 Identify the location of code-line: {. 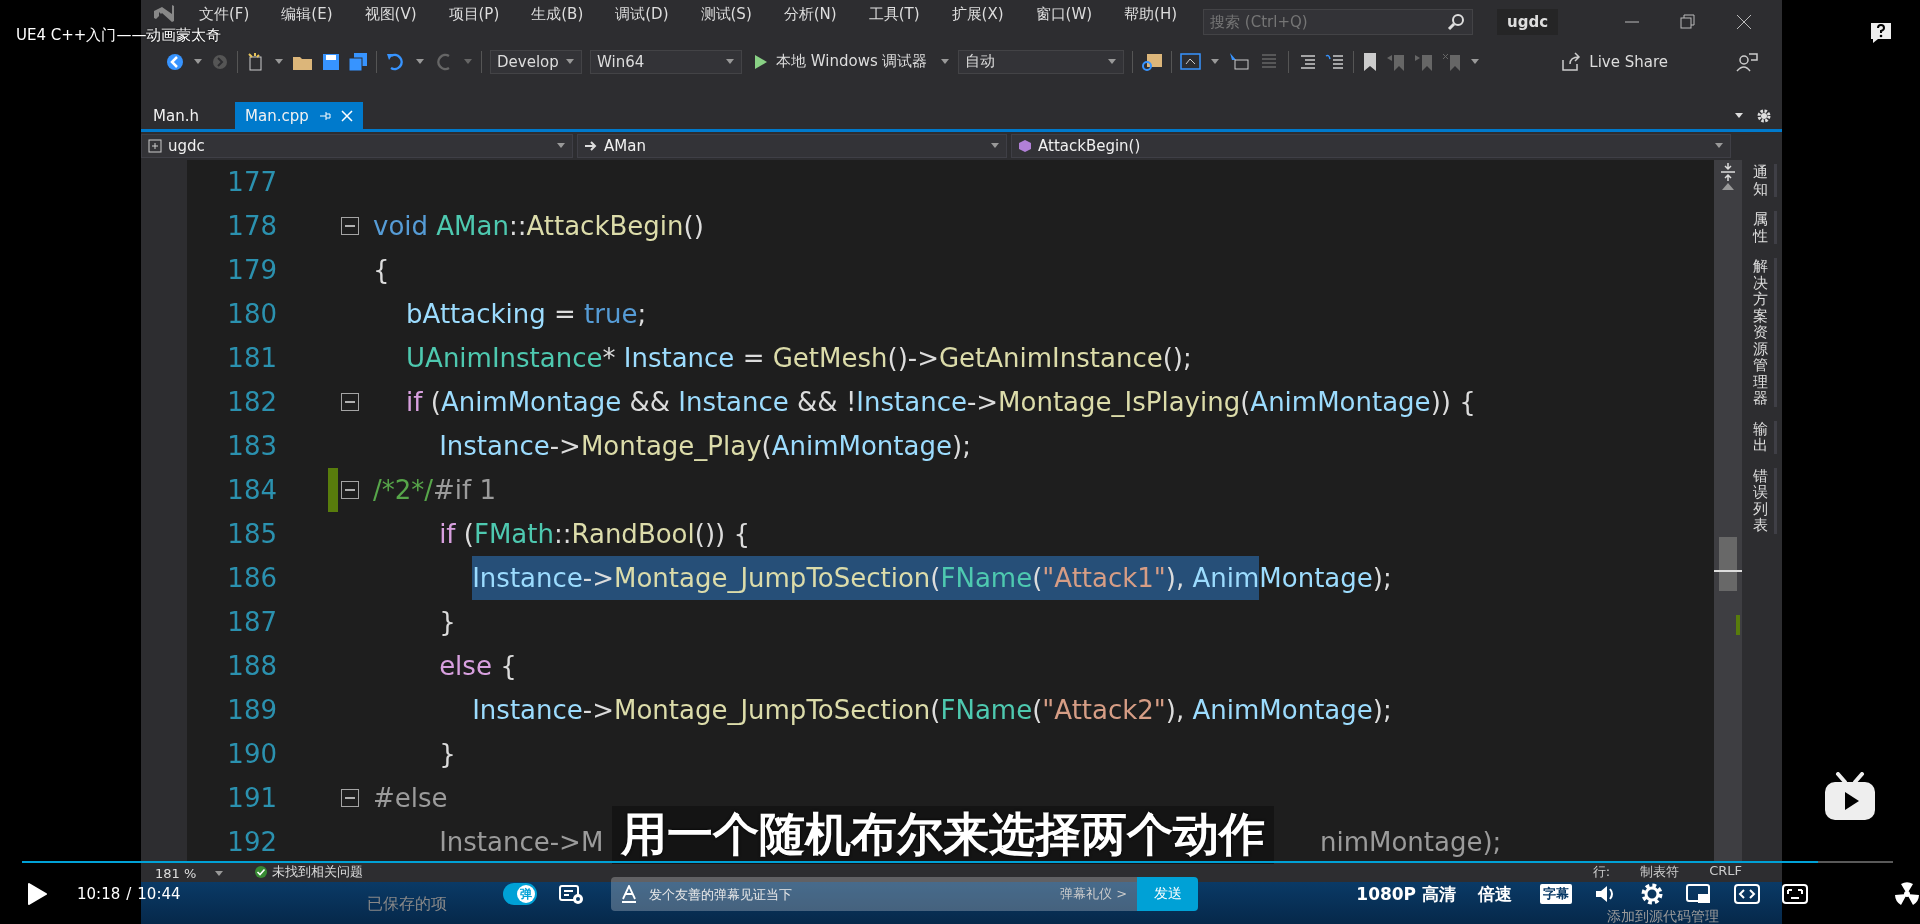
(381, 270).